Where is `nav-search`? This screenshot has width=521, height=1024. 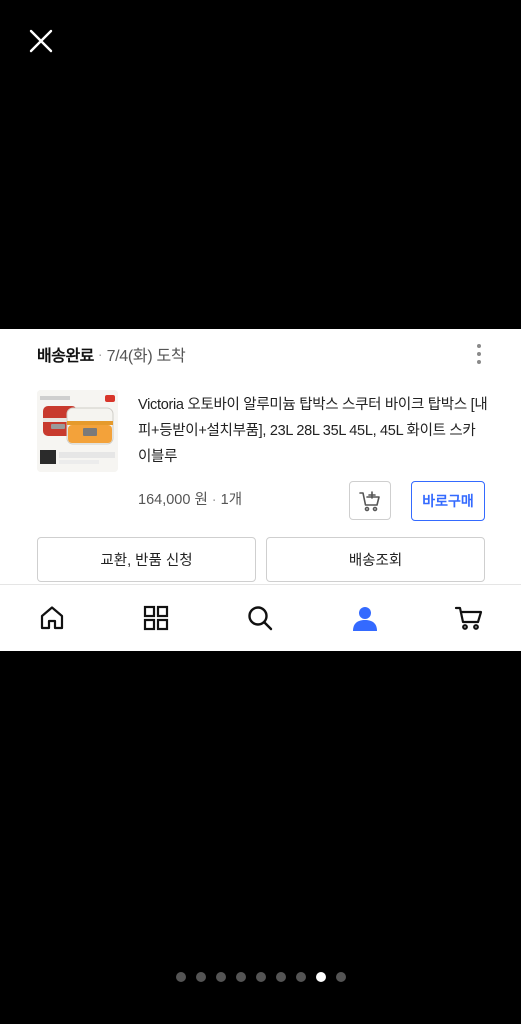
nav-search is located at coordinates (260, 618).